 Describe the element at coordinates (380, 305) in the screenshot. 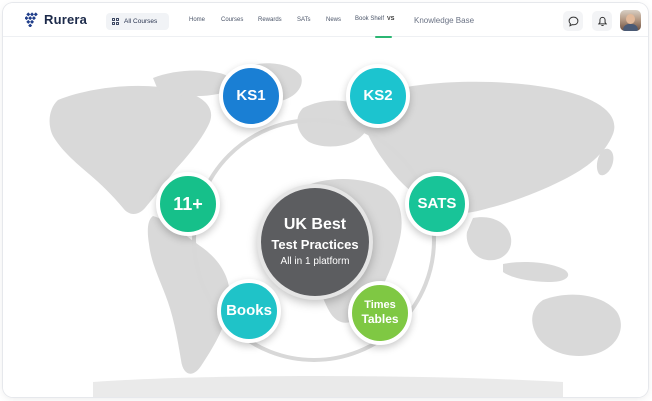

I see `times-label: Times` at that location.